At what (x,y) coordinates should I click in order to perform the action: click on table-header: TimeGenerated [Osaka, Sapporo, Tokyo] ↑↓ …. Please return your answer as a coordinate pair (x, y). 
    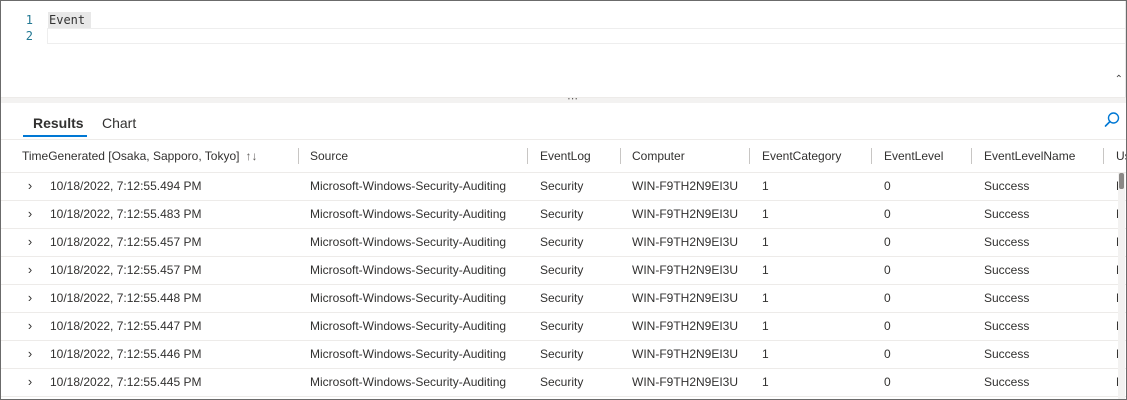
    Looking at the image, I should click on (563, 156).